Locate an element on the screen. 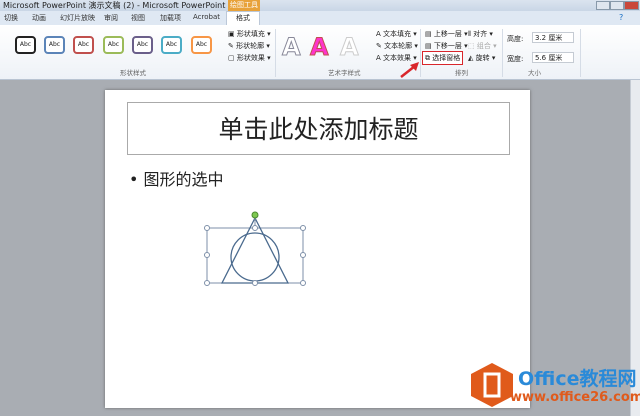 This screenshot has width=640, height=416. selection-pane-button: ⧉ 选择窗格 is located at coordinates (443, 58).